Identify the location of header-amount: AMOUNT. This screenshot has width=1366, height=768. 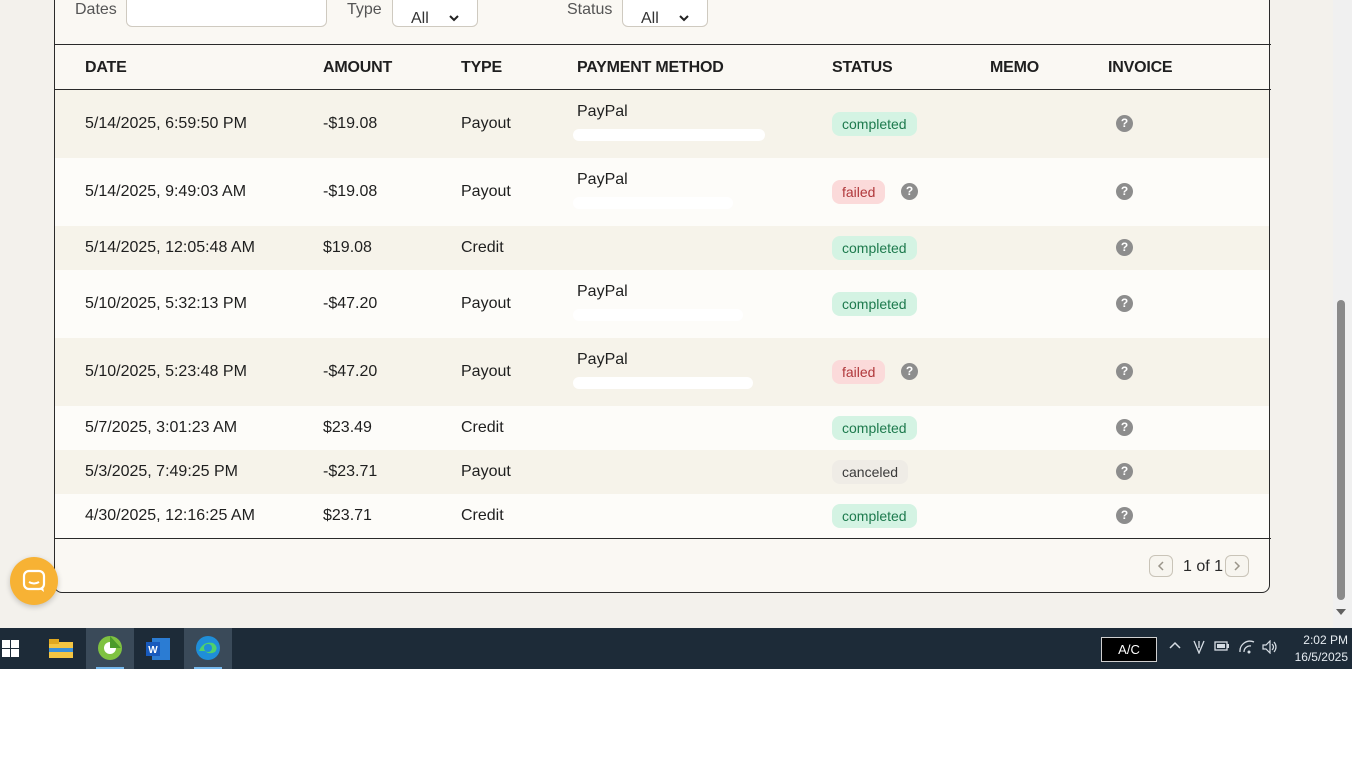
(357, 68).